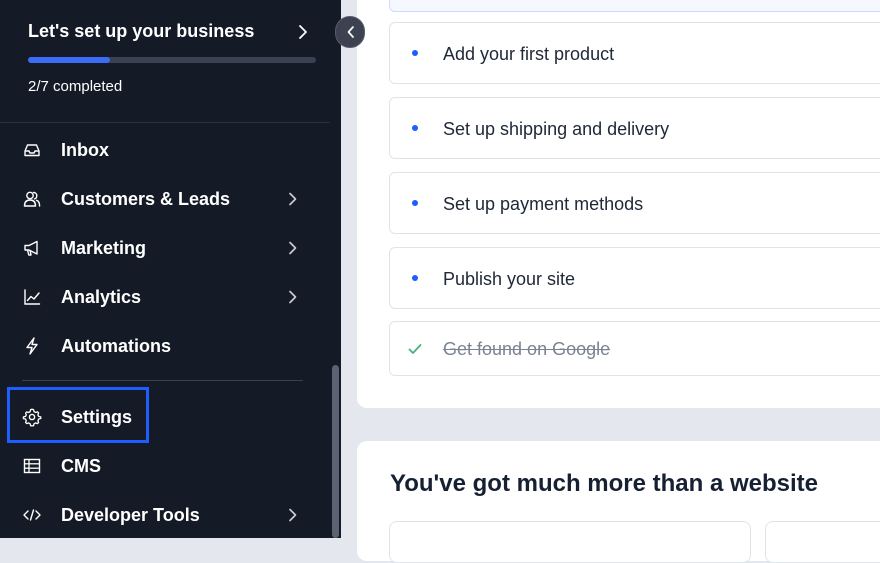 This screenshot has height=563, width=880. What do you see at coordinates (101, 297) in the screenshot?
I see `nav-label-analytics: Analytics` at bounding box center [101, 297].